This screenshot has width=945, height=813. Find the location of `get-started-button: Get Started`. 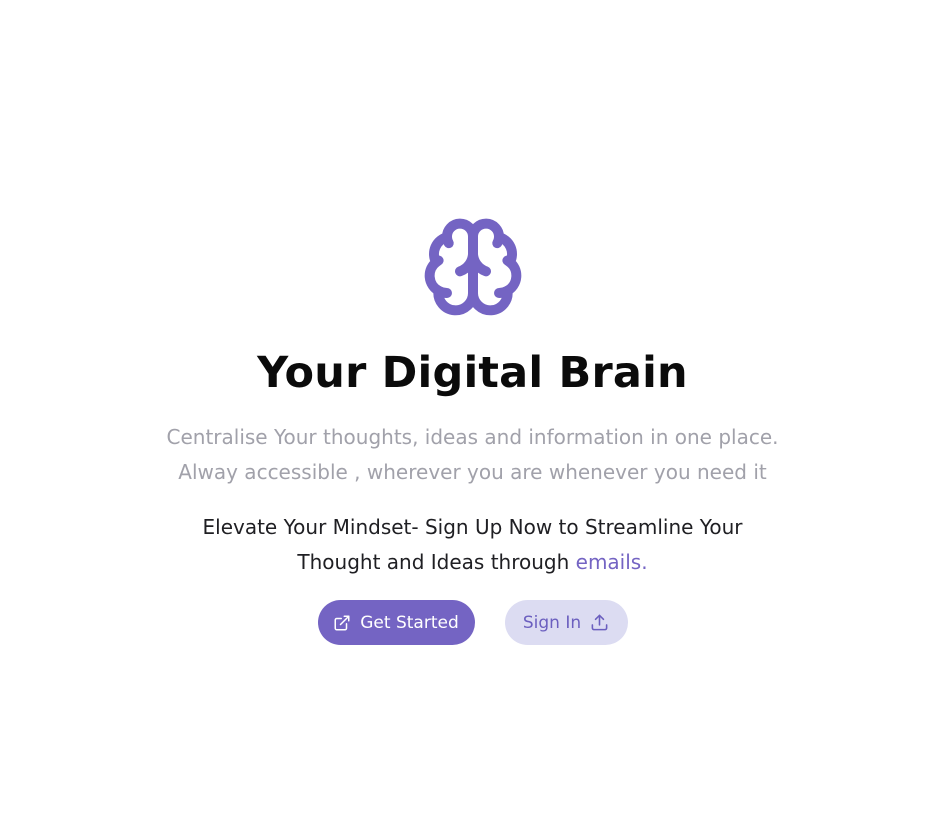

get-started-button: Get Started is located at coordinates (396, 622).